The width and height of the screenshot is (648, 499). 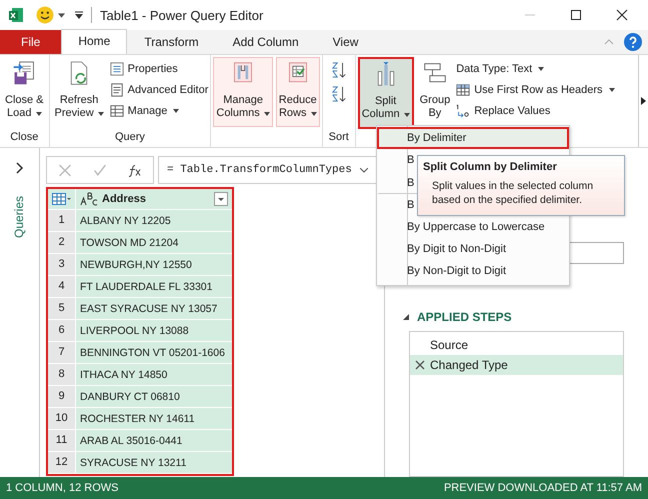 What do you see at coordinates (62, 286) in the screenshot?
I see `row-number: 4` at bounding box center [62, 286].